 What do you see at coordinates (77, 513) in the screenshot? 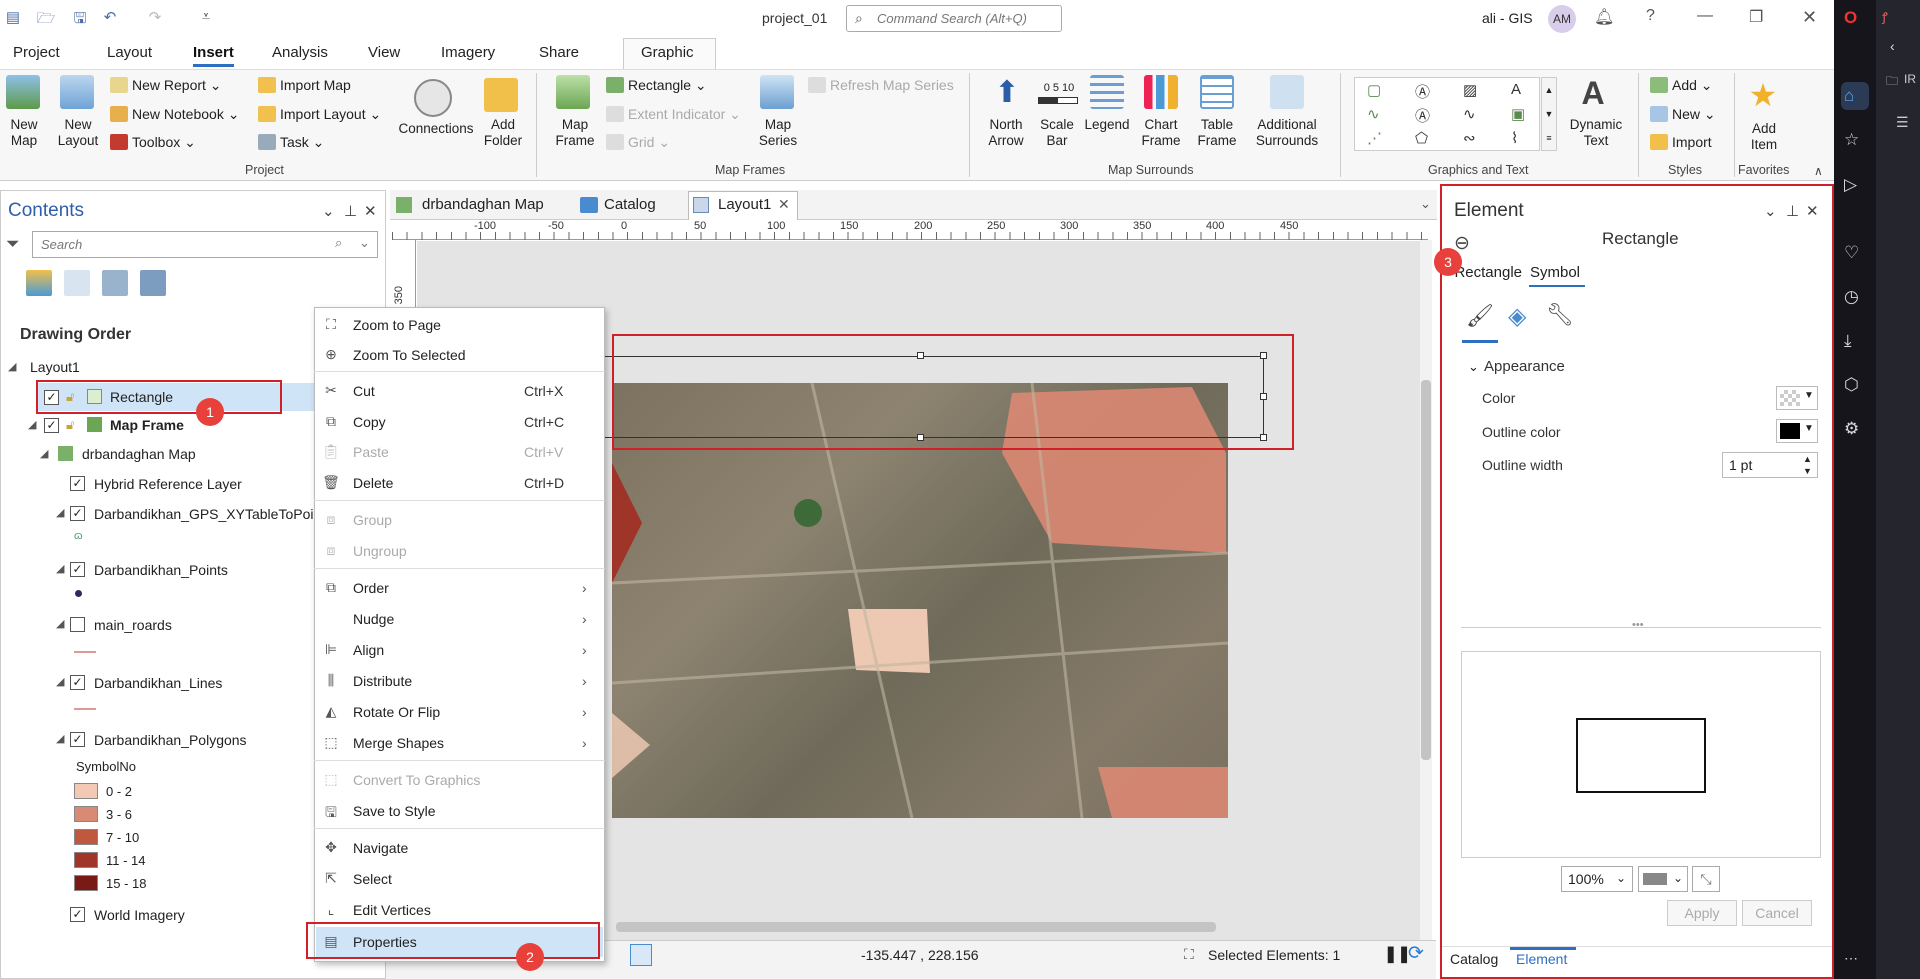
I see `gps-checkbox: ✓` at bounding box center [77, 513].